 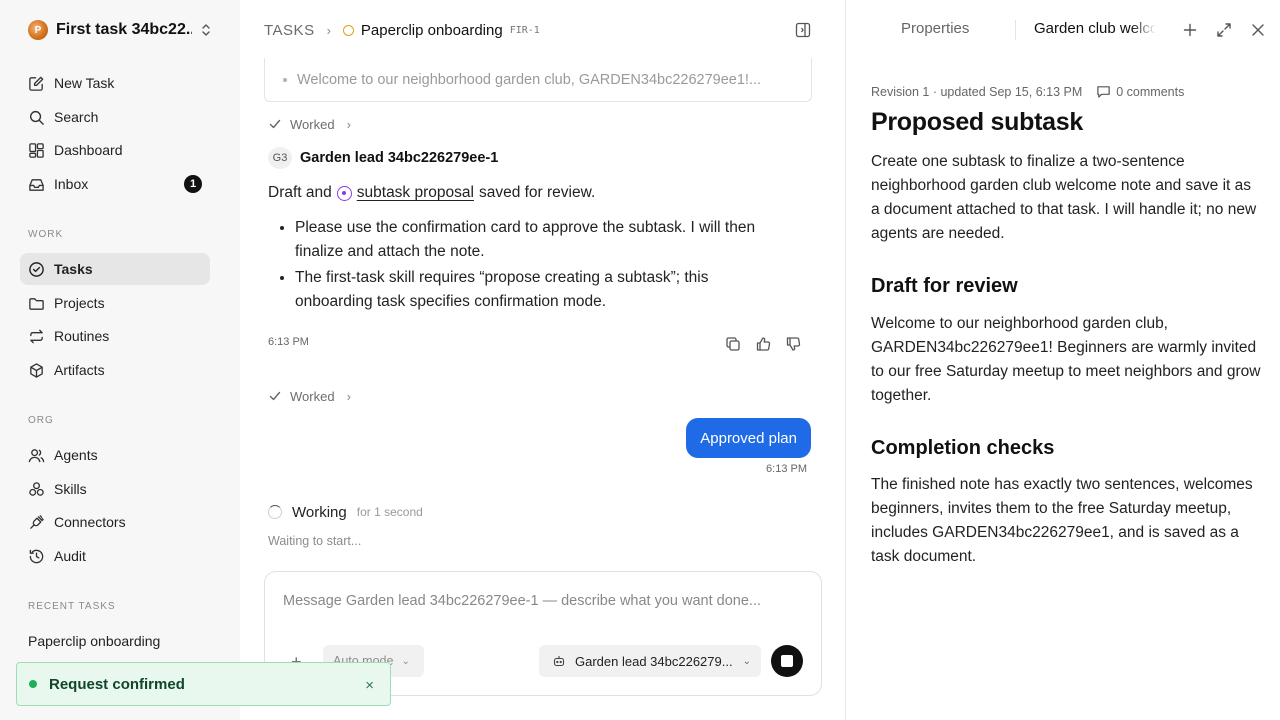 What do you see at coordinates (431, 30) in the screenshot?
I see `task-title: Paperclip onboarding` at bounding box center [431, 30].